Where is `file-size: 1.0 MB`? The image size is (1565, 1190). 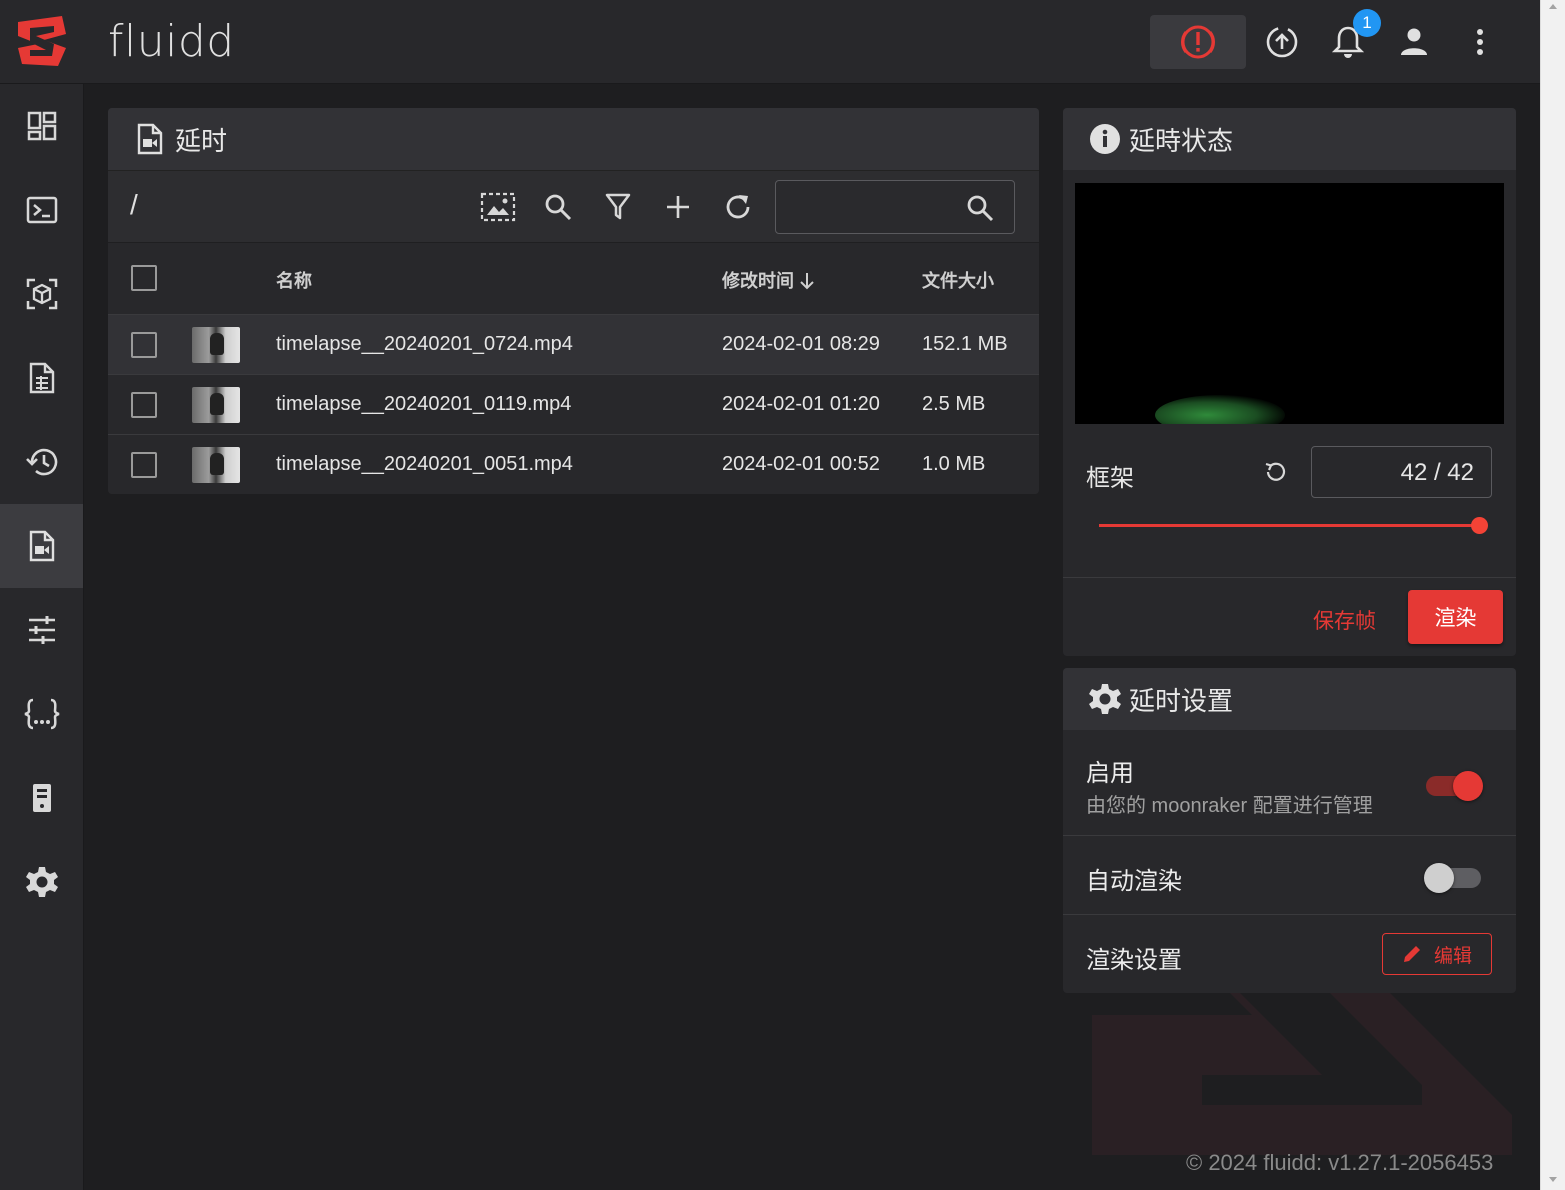
file-size: 1.0 MB is located at coordinates (954, 464).